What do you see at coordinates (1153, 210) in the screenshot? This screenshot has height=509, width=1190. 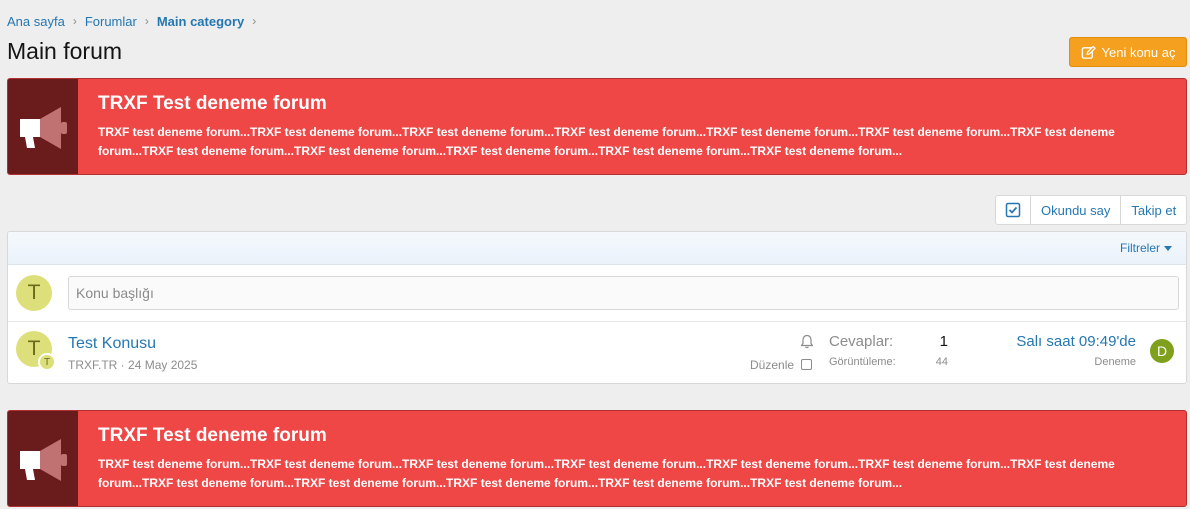 I see `follow-button: Takip et` at bounding box center [1153, 210].